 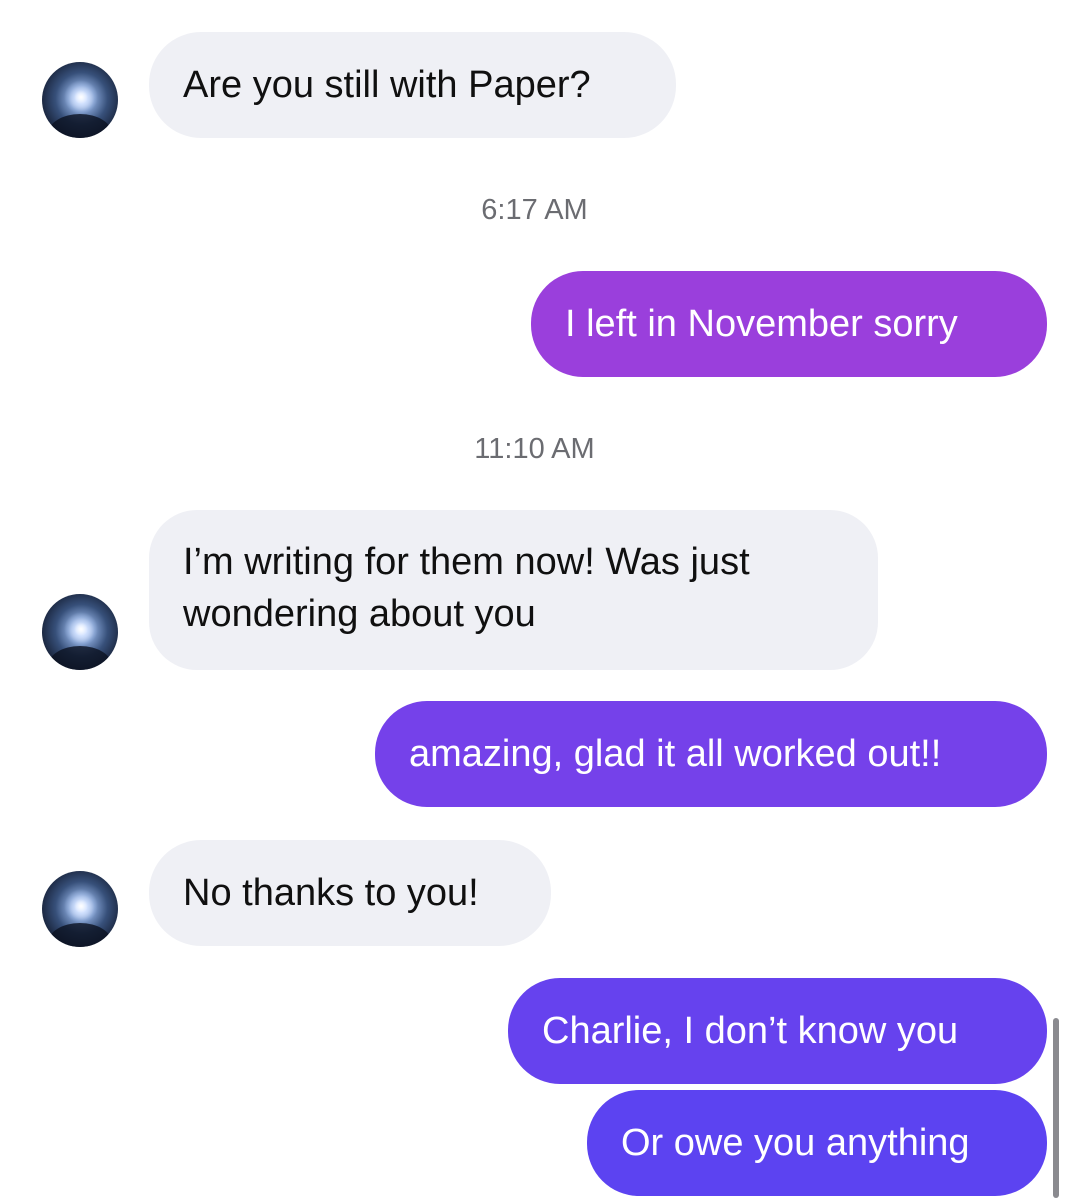 I want to click on message-text: amazing, glad it all worked out!!, so click(x=675, y=754).